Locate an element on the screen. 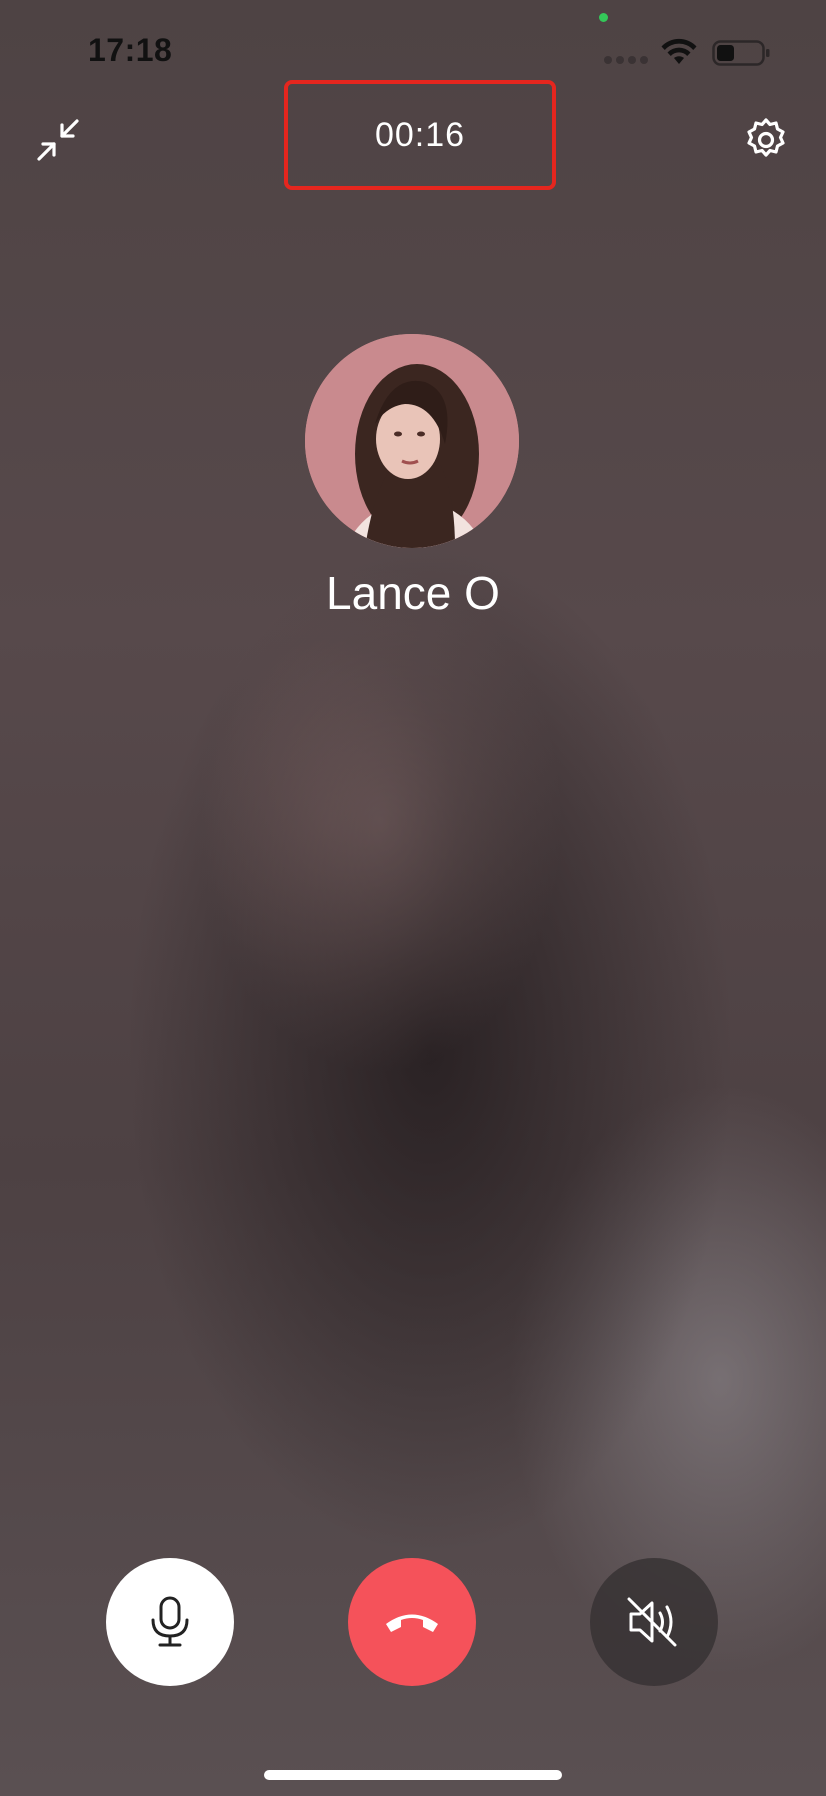 Image resolution: width=826 pixels, height=1796 pixels. minimize-arrows-icon is located at coordinates (58, 140).